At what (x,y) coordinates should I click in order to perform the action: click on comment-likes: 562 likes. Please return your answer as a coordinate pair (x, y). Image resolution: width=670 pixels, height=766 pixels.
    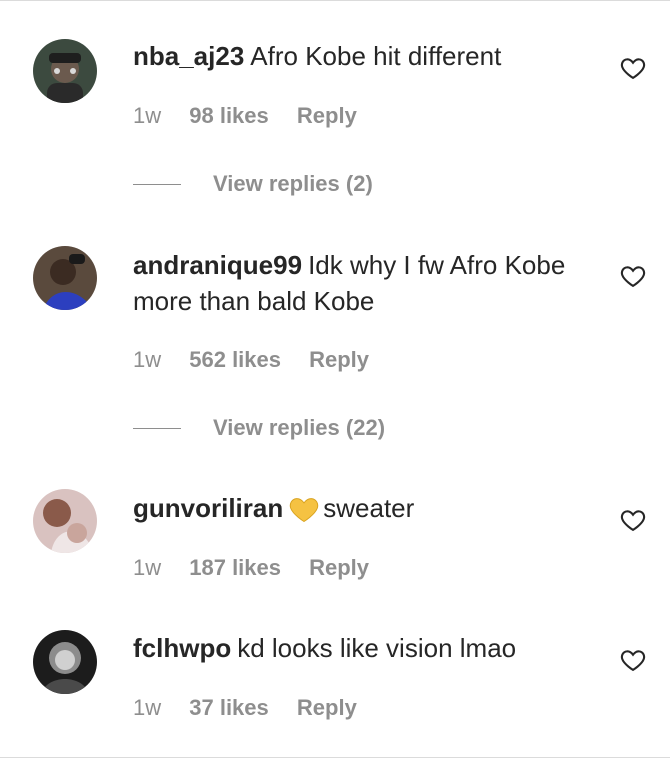
    Looking at the image, I should click on (235, 359).